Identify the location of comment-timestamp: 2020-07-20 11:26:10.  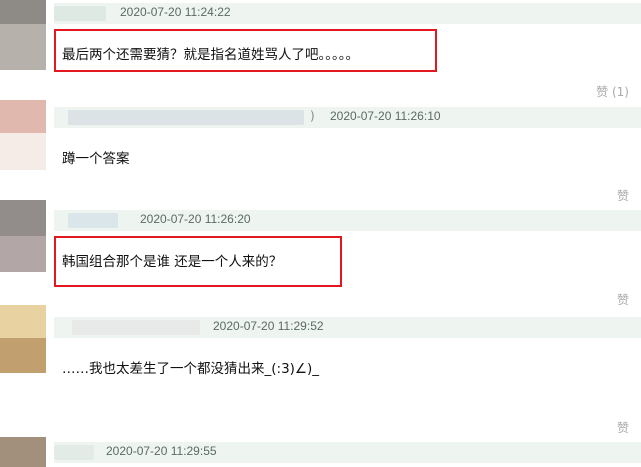
(385, 116).